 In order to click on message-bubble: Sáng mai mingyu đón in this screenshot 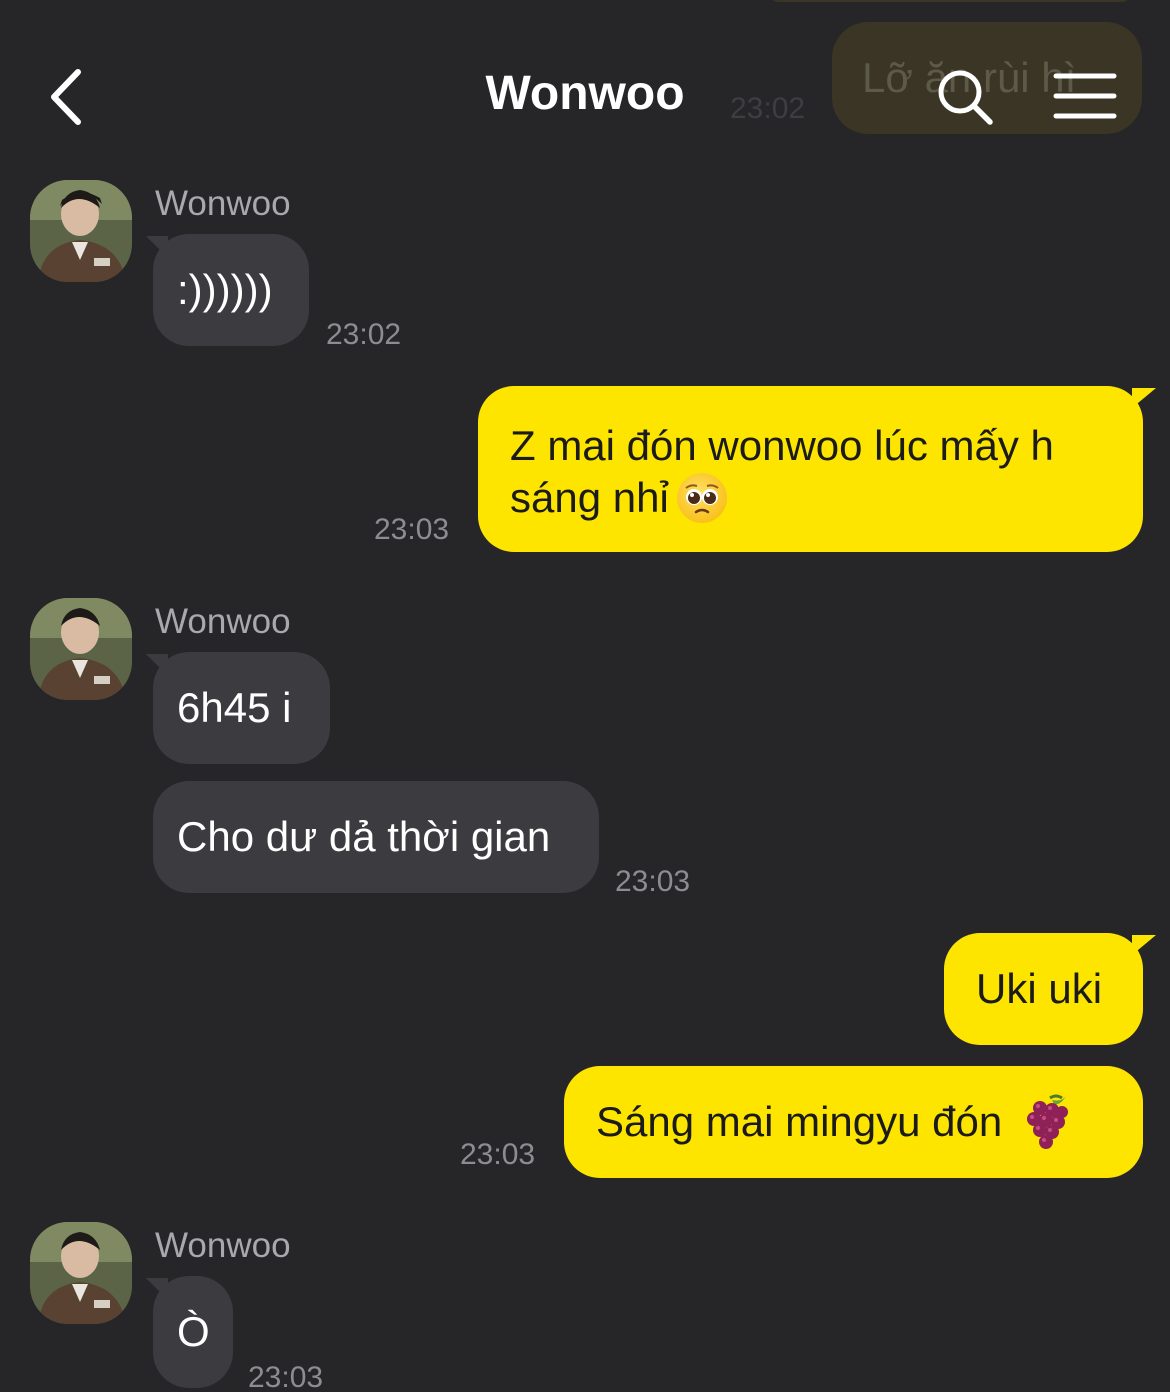, I will do `click(853, 1122)`.